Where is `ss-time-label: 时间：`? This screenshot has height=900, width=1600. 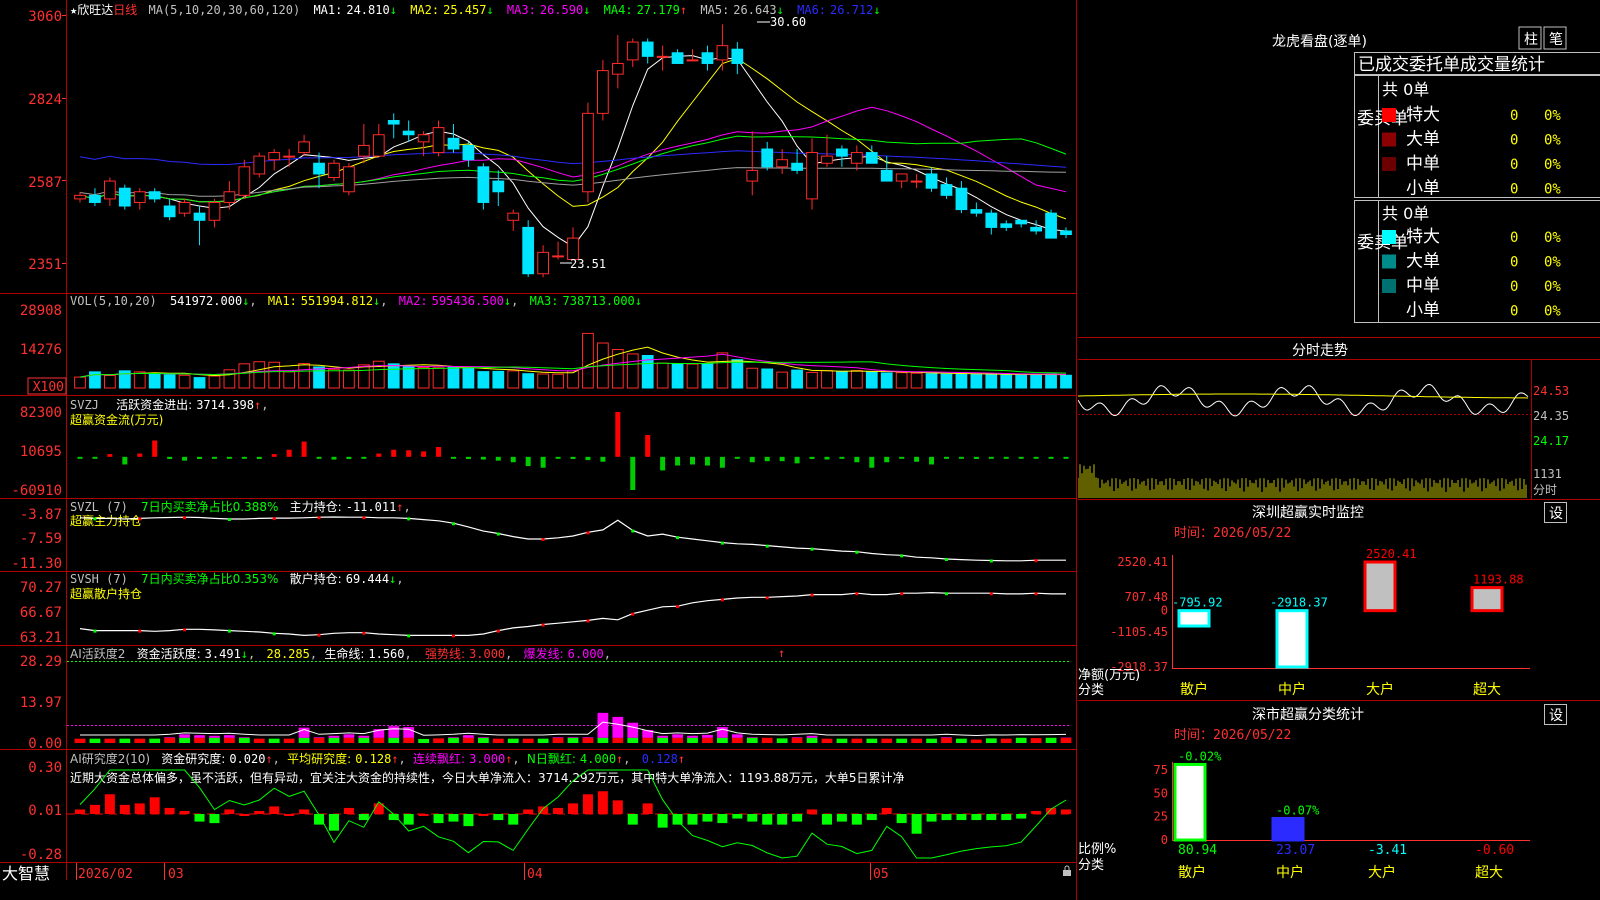 ss-time-label: 时间： is located at coordinates (1193, 735).